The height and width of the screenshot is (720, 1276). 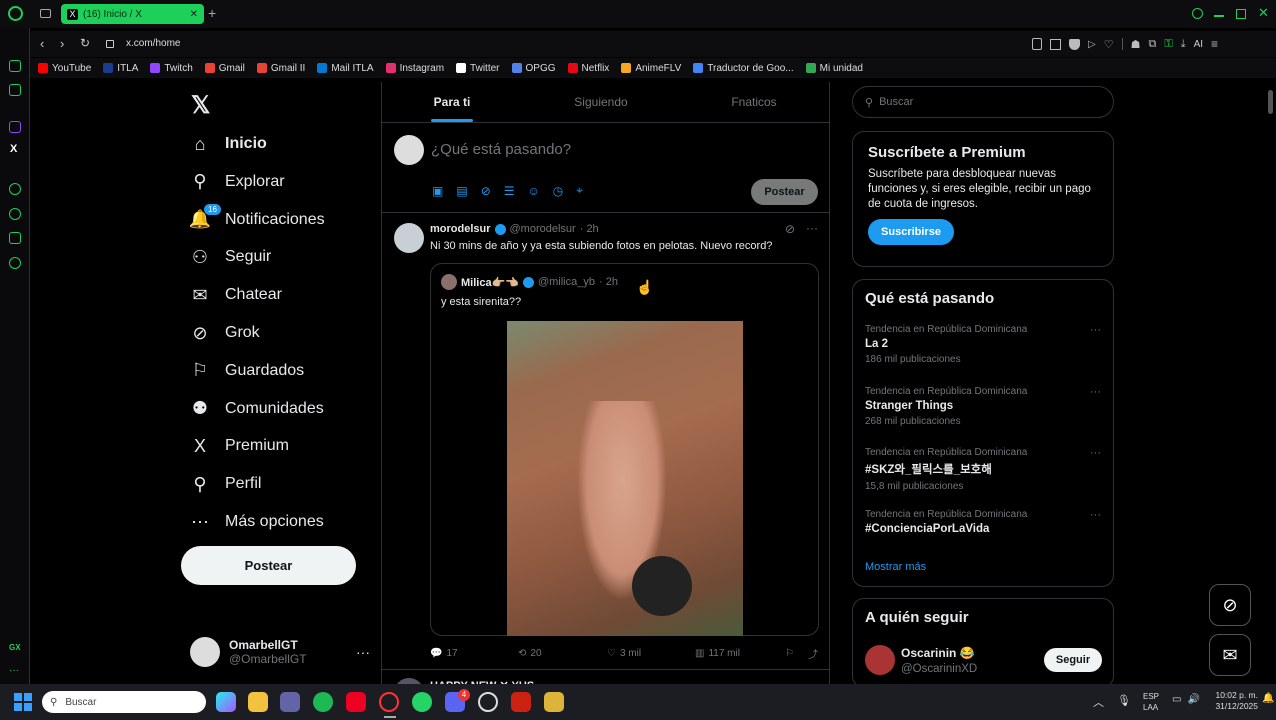 I want to click on copilot-icon, so click(x=226, y=702).